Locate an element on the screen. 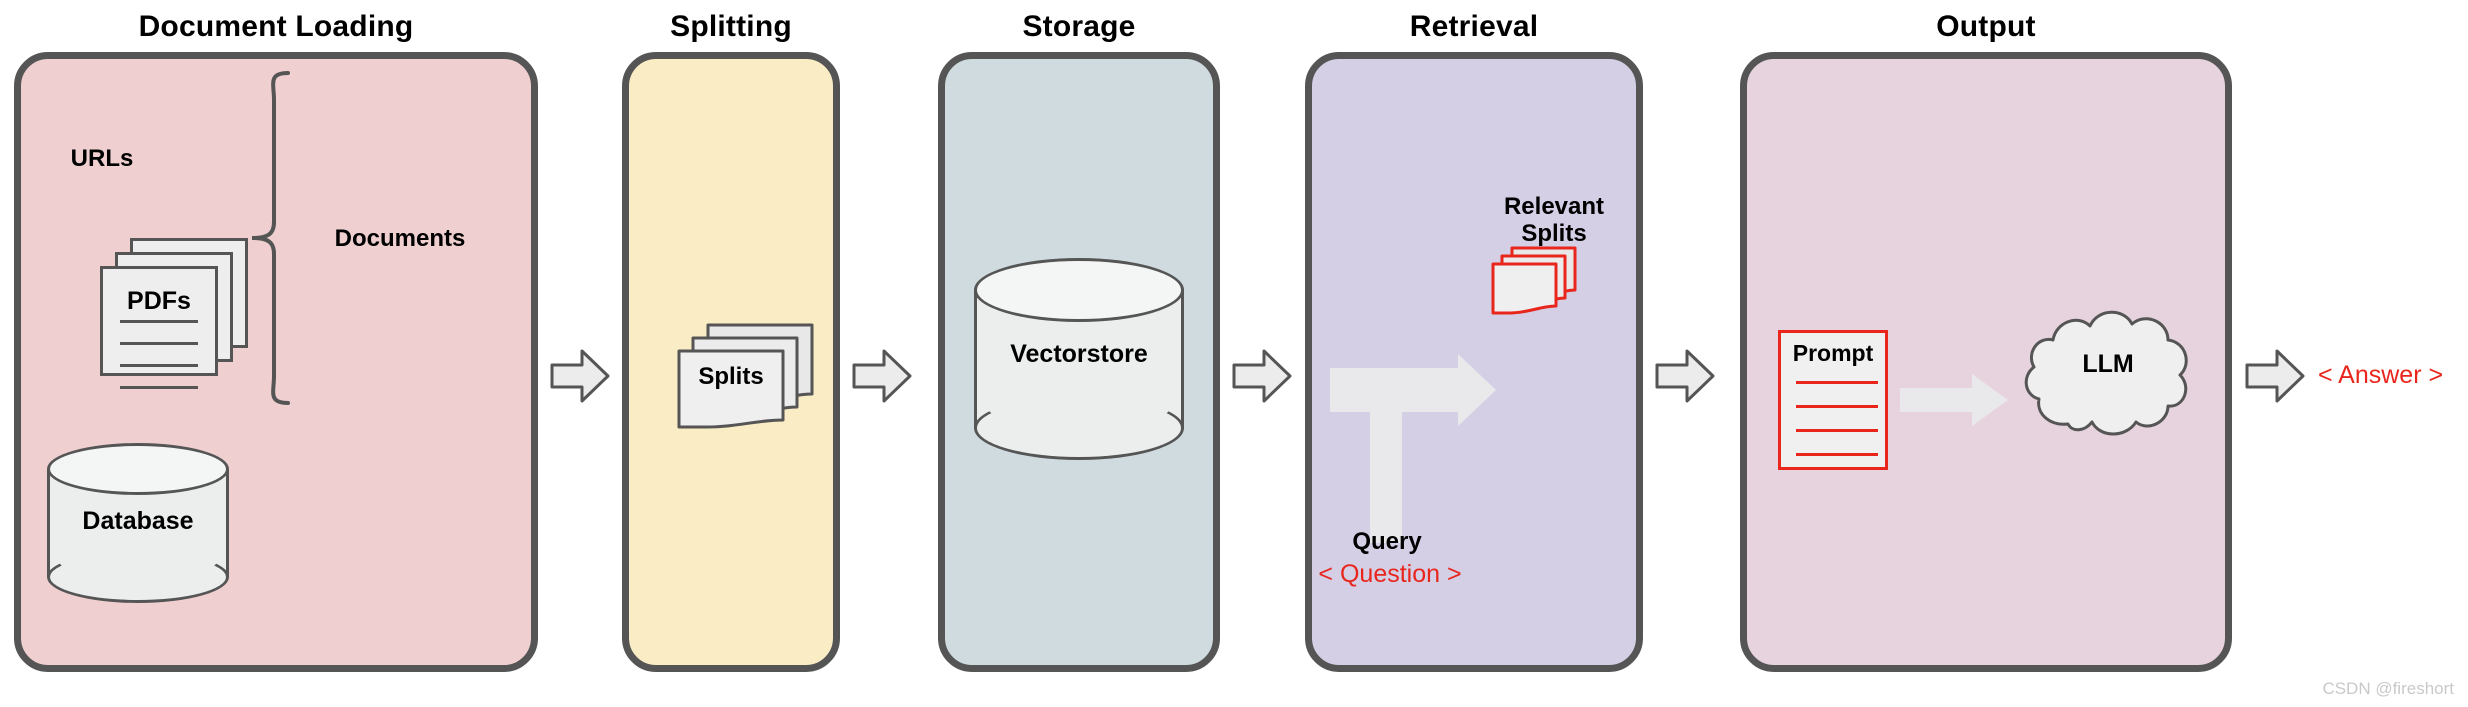 This screenshot has height=707, width=2468. label-prompt: Prompt is located at coordinates (1833, 353).